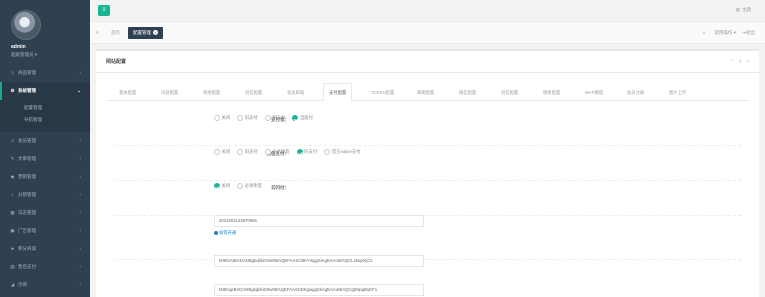 The image size is (765, 297). Describe the element at coordinates (346, 152) in the screenshot. I see `radio-label: 官方native支付` at that location.